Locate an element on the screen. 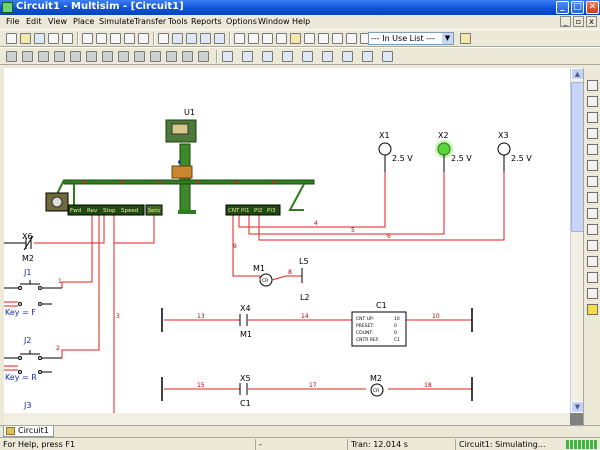 This screenshot has height=450, width=600. cut-icon is located at coordinates (87, 38).